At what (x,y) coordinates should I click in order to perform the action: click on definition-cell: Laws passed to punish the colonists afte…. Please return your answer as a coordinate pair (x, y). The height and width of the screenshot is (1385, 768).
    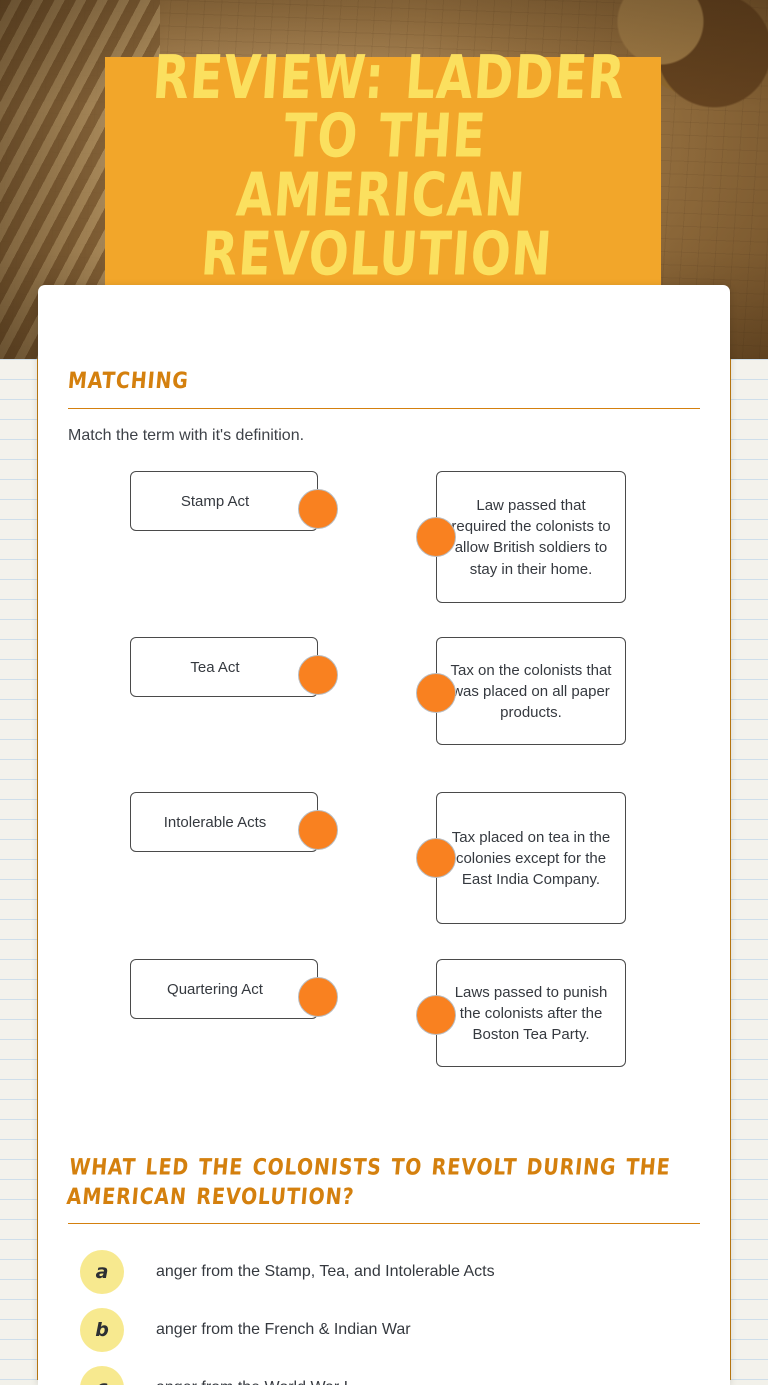
    Looking at the image, I should click on (527, 1013).